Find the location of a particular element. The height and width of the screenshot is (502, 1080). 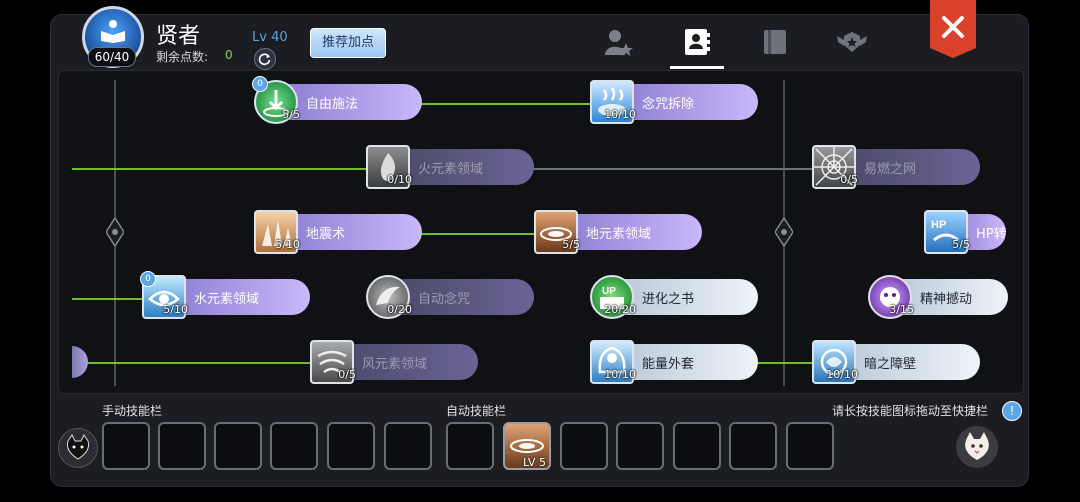

svg-text: HP is located at coordinates (938, 225).